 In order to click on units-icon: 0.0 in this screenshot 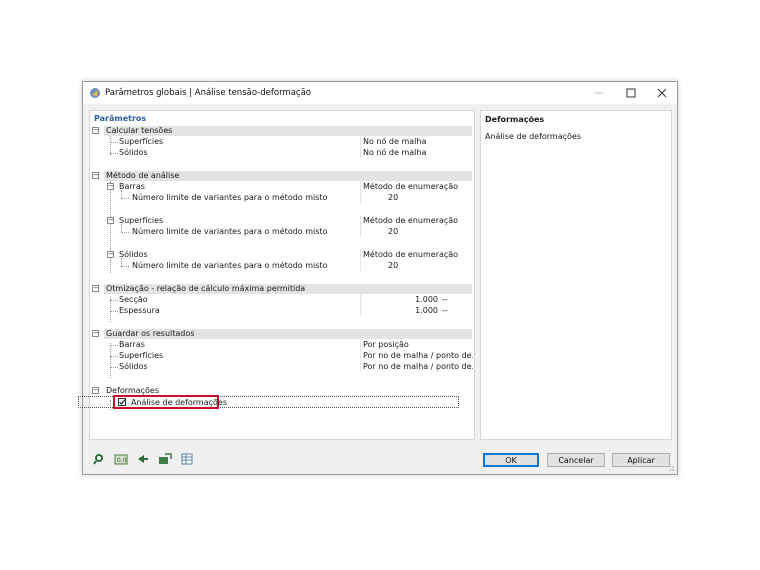, I will do `click(121, 459)`.